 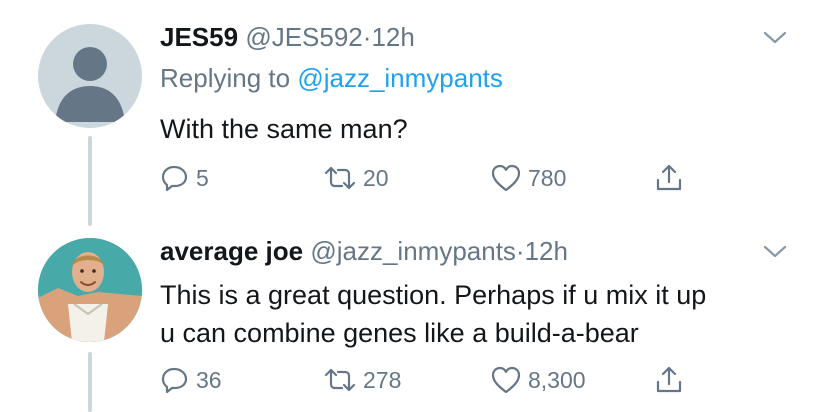 I want to click on replying-prefix: Replying to, so click(x=225, y=78).